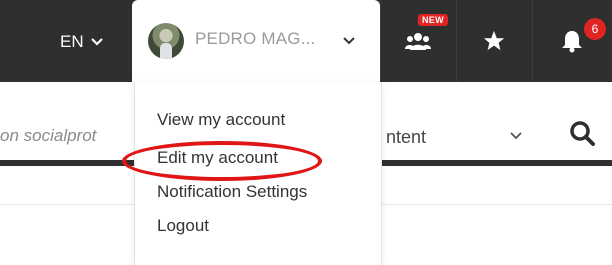  Describe the element at coordinates (433, 20) in the screenshot. I see `new-badge: NEW` at that location.